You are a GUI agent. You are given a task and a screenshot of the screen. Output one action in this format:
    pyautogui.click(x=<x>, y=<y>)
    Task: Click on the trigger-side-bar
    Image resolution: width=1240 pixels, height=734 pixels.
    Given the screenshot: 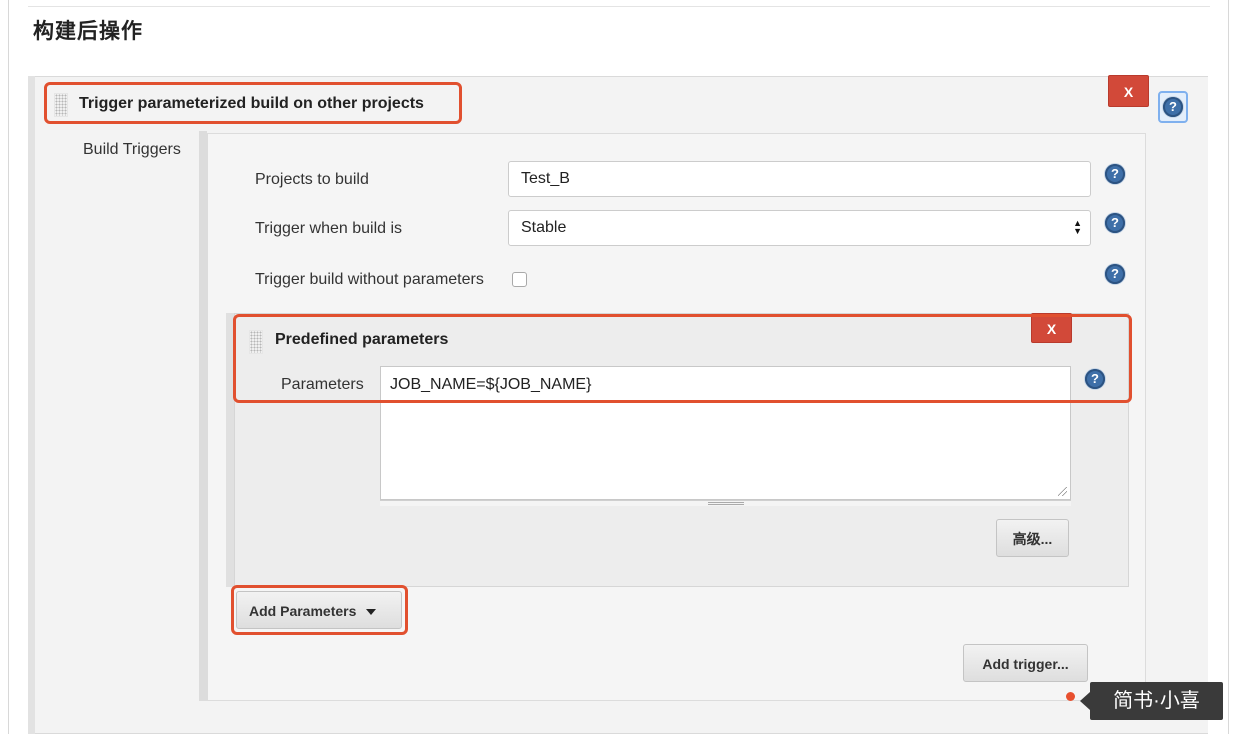 What is the action you would take?
    pyautogui.click(x=203, y=416)
    